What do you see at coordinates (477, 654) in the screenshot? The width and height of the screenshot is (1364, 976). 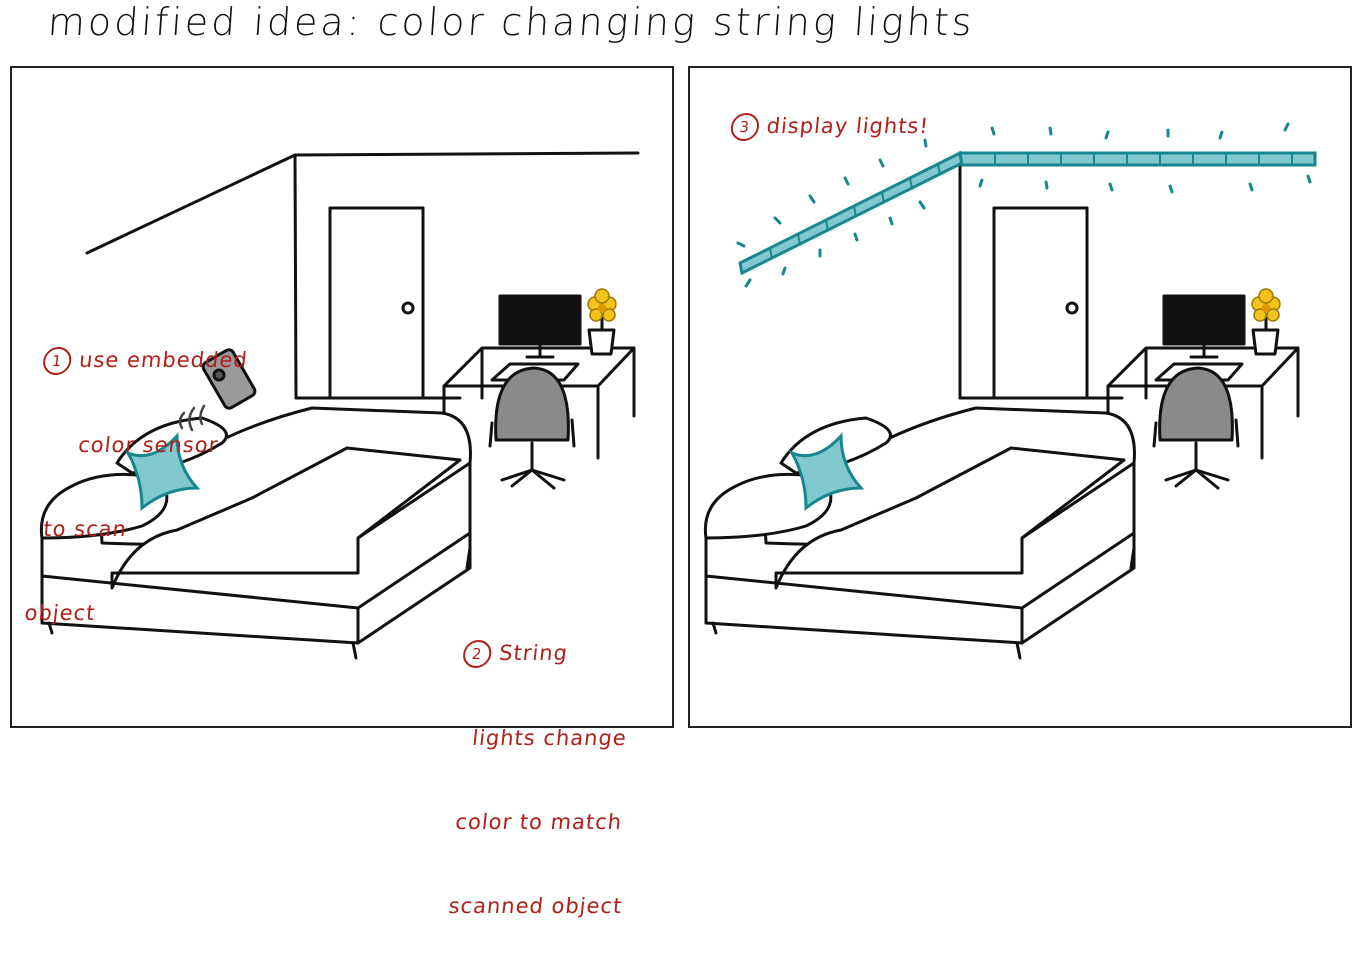 I see `step2-number: 2` at bounding box center [477, 654].